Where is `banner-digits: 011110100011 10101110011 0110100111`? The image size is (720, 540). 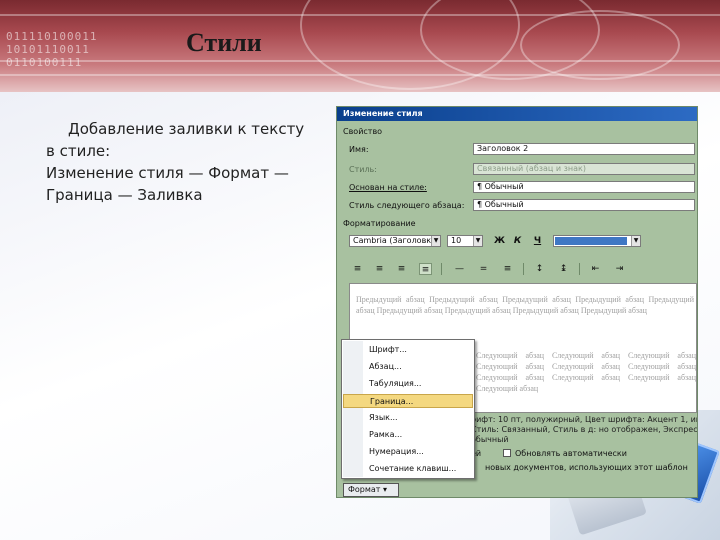
banner-digits: 011110100011 10101110011 0110100111 is located at coordinates (52, 49).